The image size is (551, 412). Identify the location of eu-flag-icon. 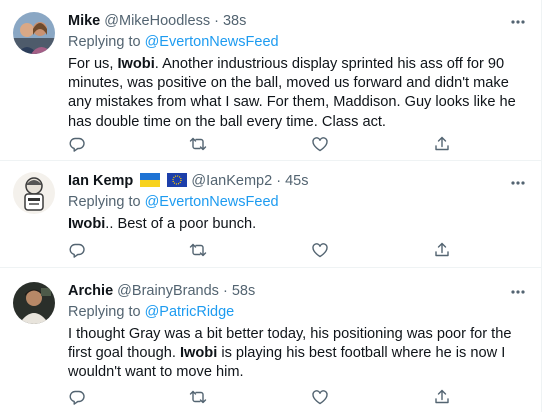
(177, 180).